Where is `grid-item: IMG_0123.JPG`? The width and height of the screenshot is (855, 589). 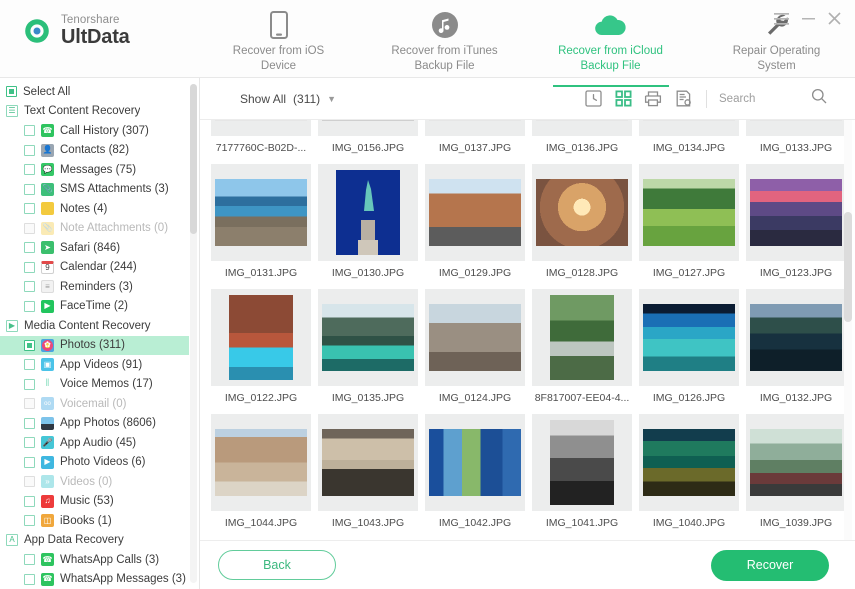
grid-item: IMG_0123.JPG is located at coordinates (796, 217).